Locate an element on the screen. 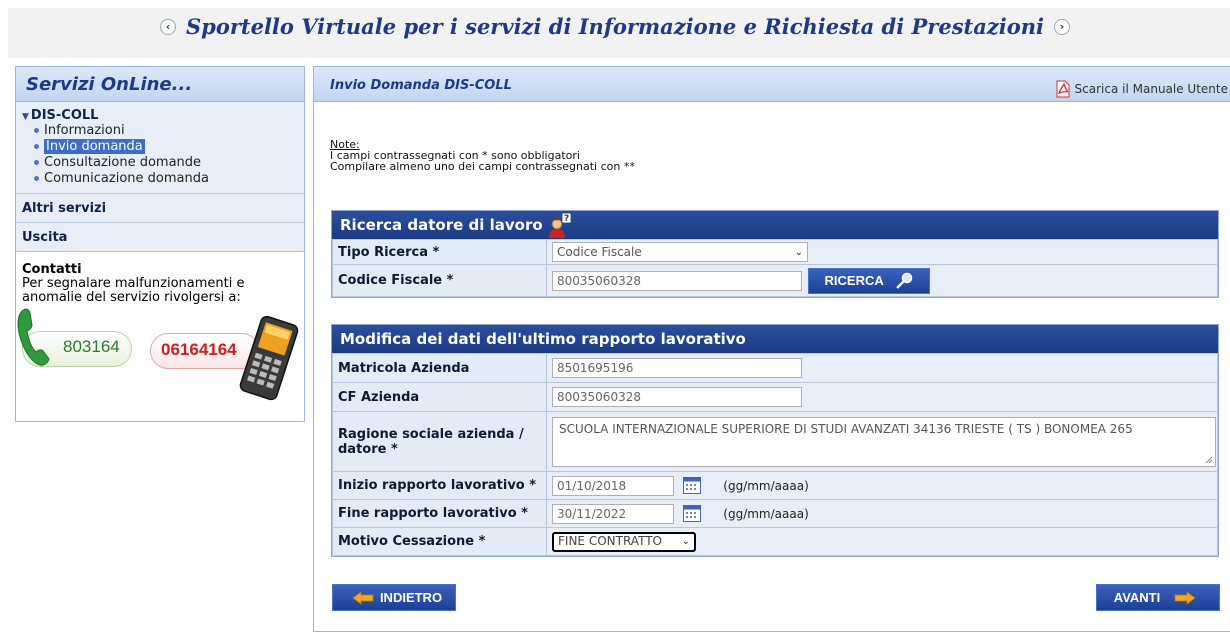  back-button: INDIETRO is located at coordinates (394, 597).